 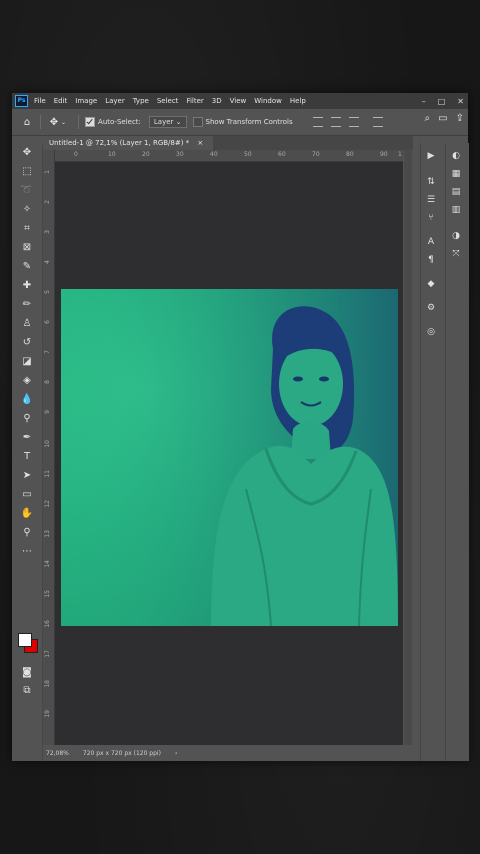 I want to click on distribute-icon, so click(x=377, y=122).